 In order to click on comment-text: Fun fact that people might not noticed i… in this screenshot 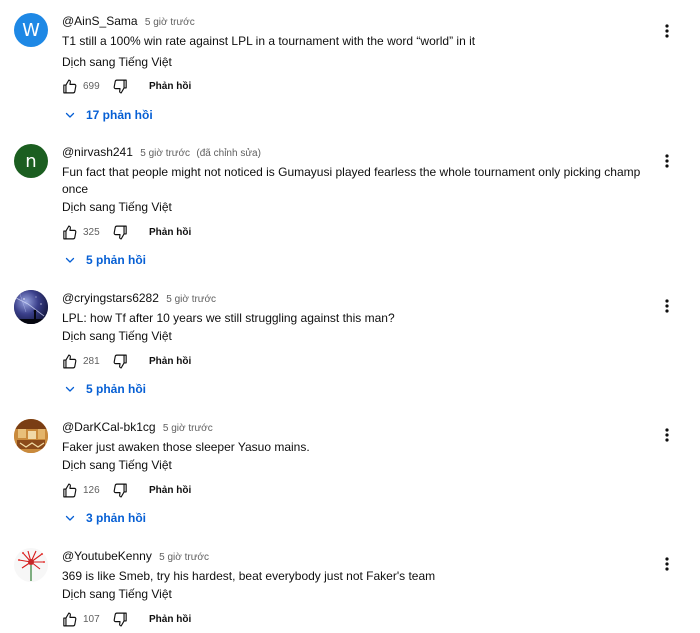, I will do `click(351, 180)`.